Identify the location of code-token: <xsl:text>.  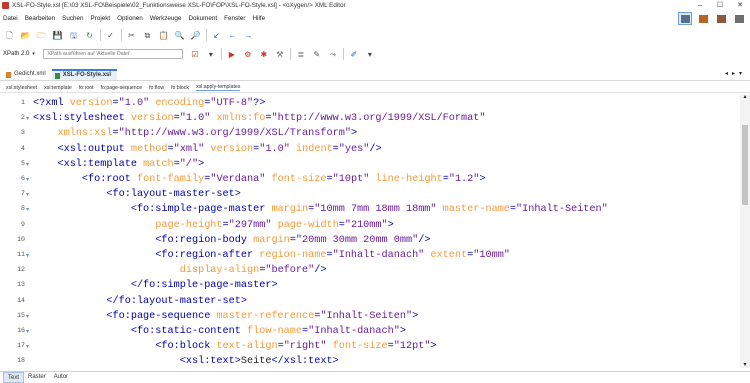
(210, 362).